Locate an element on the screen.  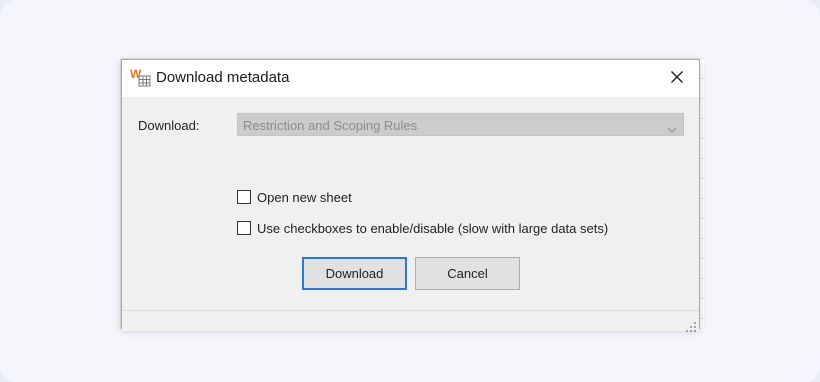
download-select-value: Restriction and Scoping Rules is located at coordinates (330, 125).